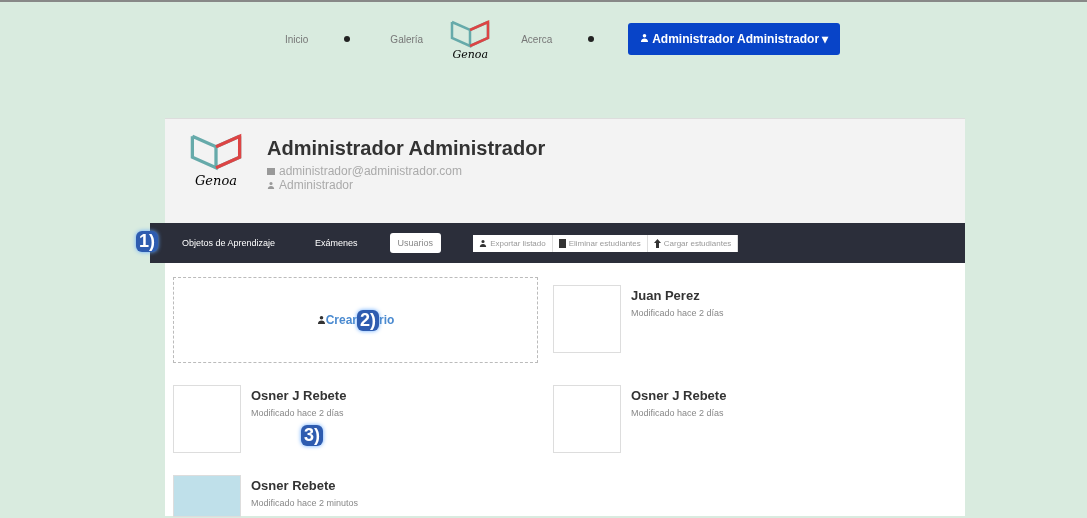  Describe the element at coordinates (734, 39) in the screenshot. I see `user-menu-button: Administrador Administrador ▾` at that location.